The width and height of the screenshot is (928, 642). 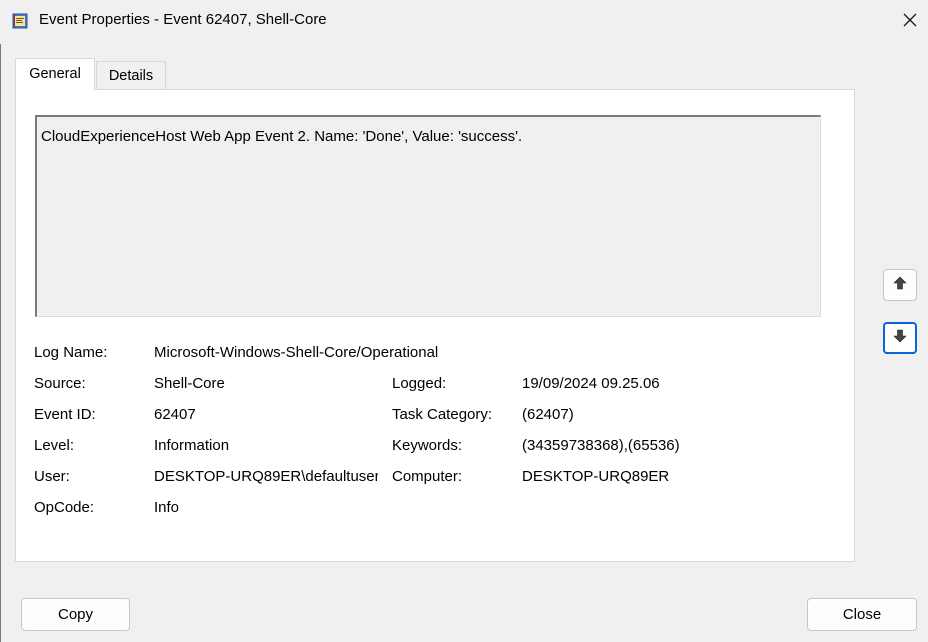 I want to click on next-event-button, so click(x=900, y=338).